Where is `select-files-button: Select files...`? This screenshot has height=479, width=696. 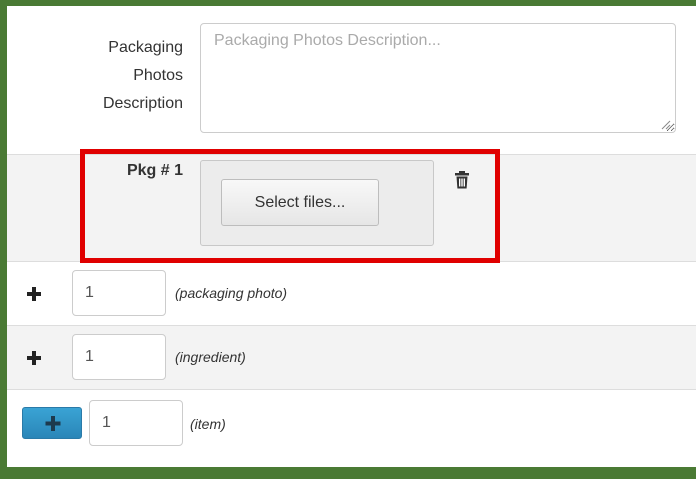 select-files-button: Select files... is located at coordinates (300, 202).